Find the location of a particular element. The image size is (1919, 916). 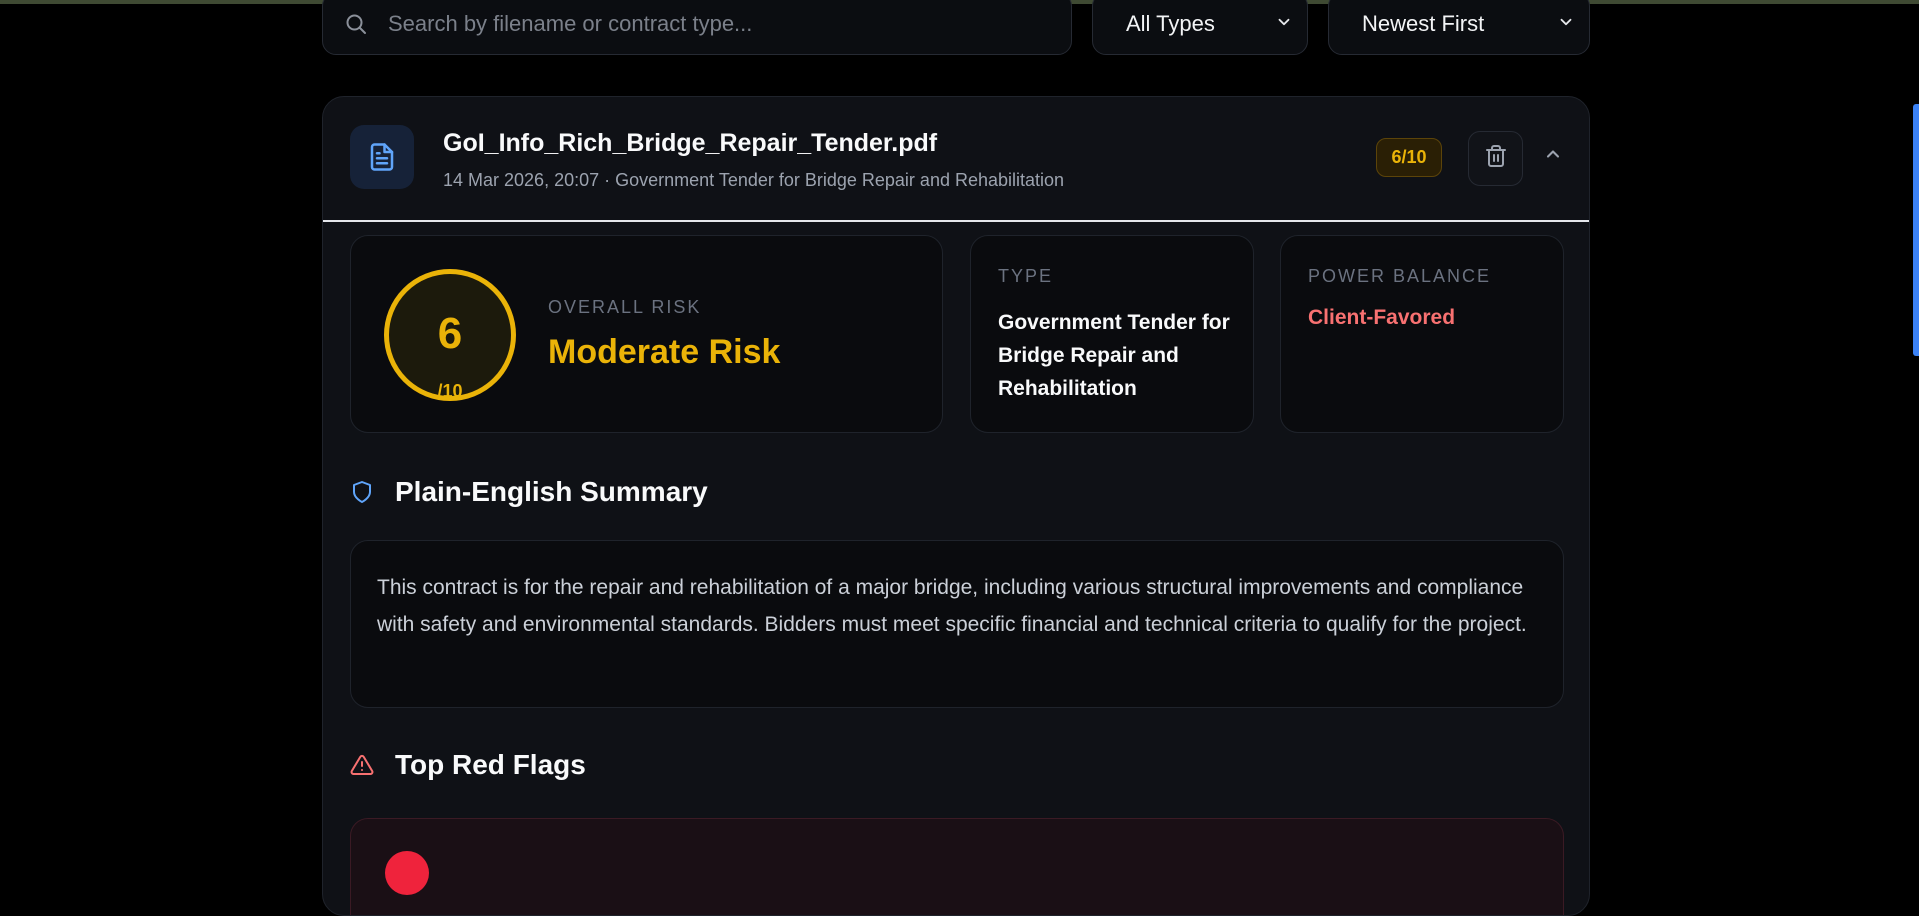

file-name: GoI_Info_Rich_Bridge_Repair_Tender.pdf is located at coordinates (690, 143).